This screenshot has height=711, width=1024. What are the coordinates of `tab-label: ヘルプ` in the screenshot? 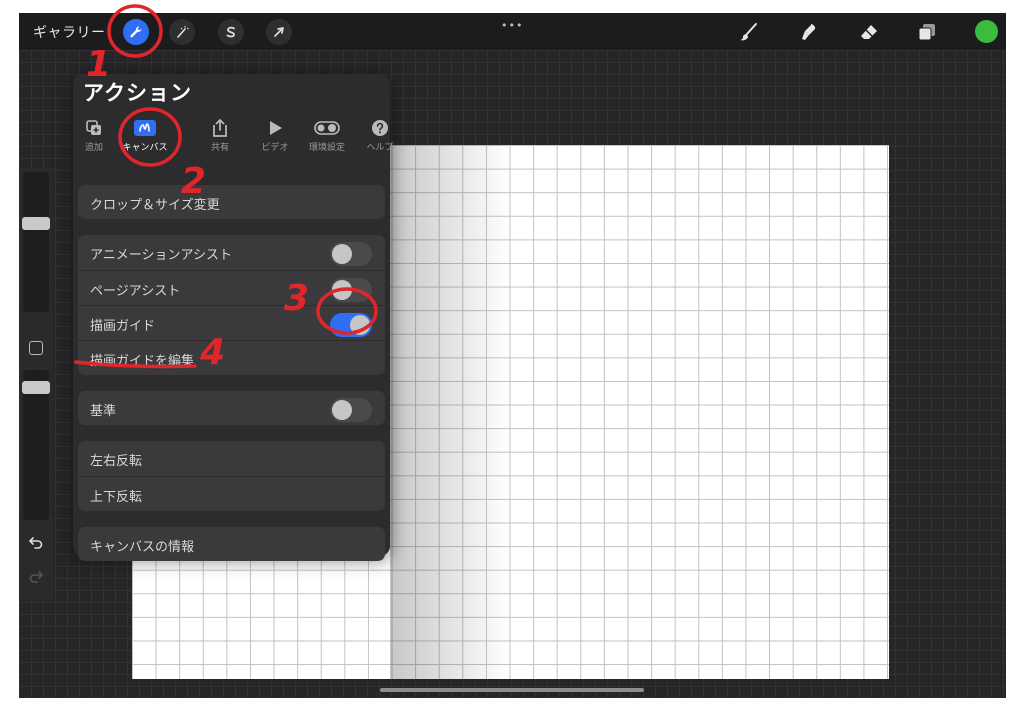 It's located at (380, 148).